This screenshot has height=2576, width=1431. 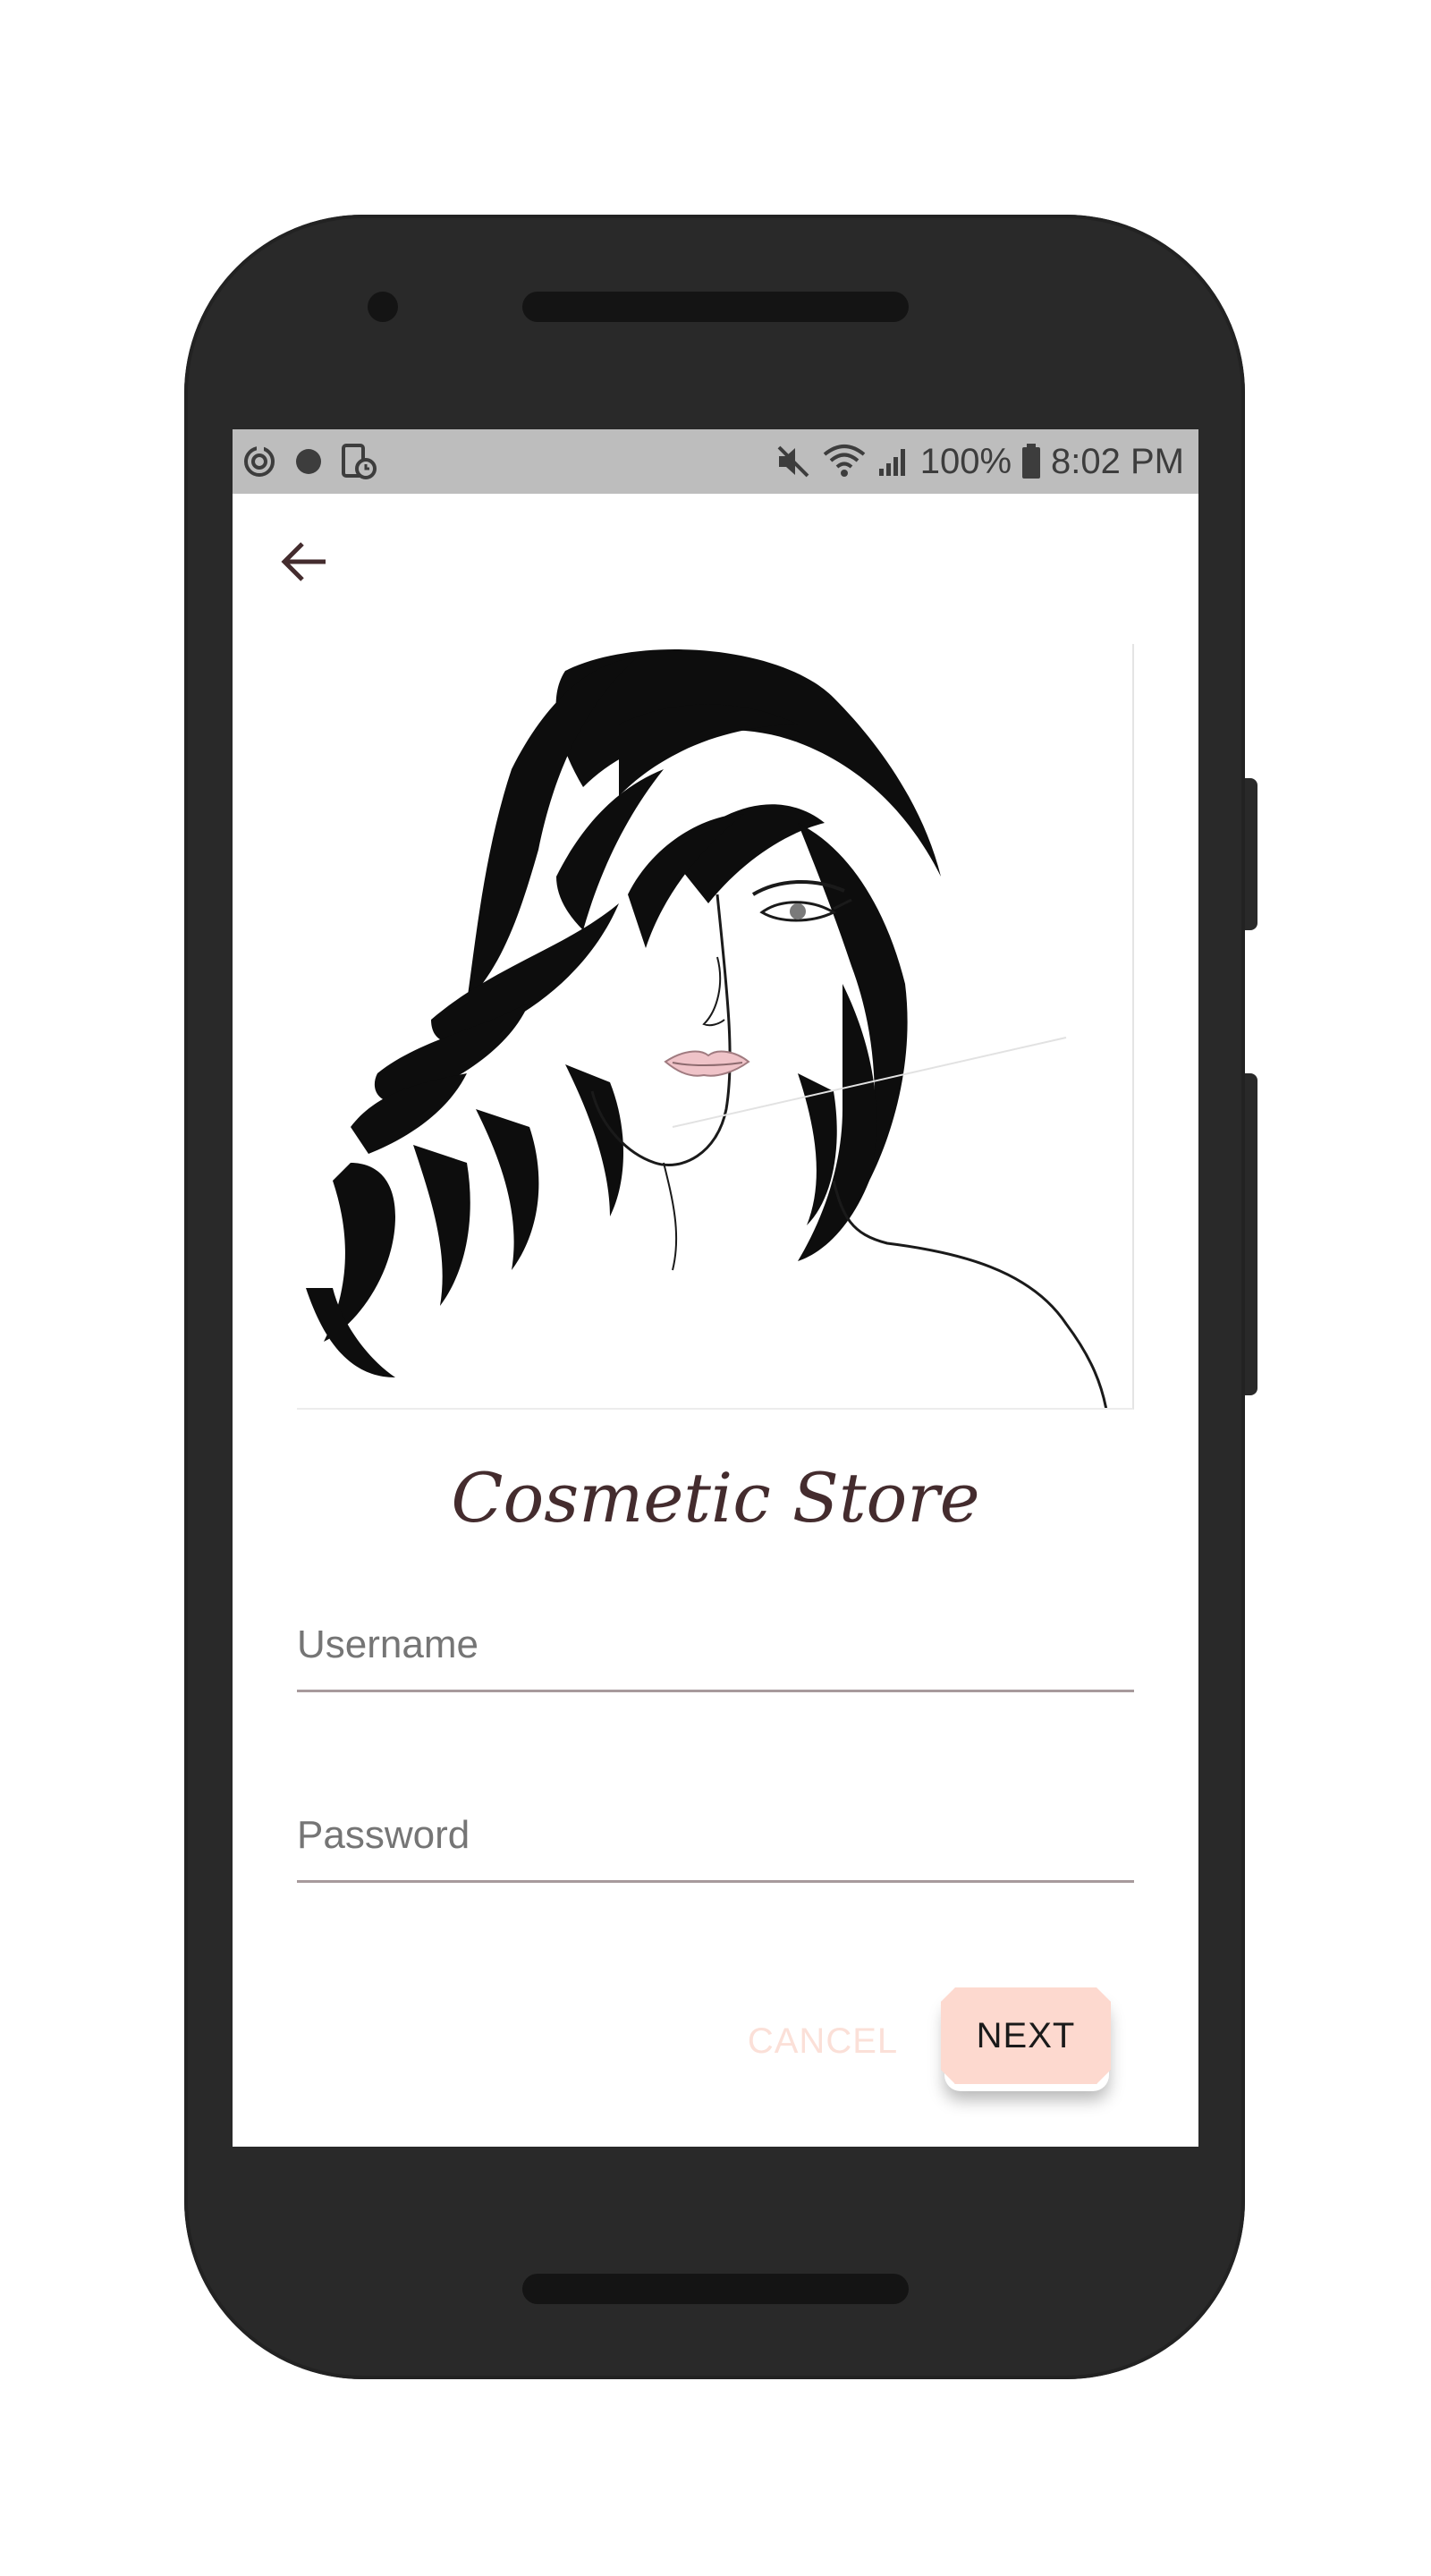 What do you see at coordinates (1031, 461) in the screenshot?
I see `battery-icon` at bounding box center [1031, 461].